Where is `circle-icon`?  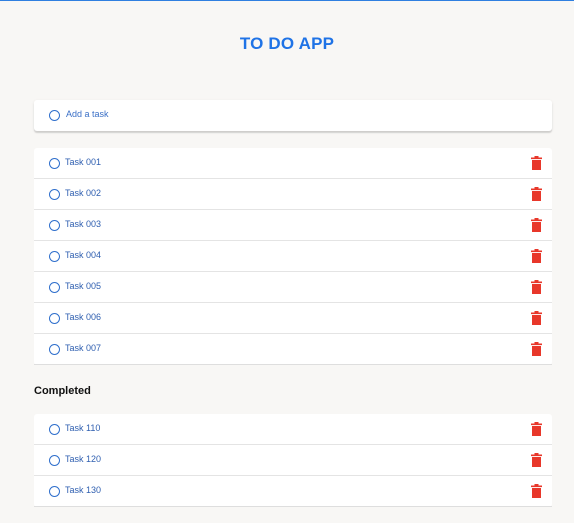 circle-icon is located at coordinates (54, 115).